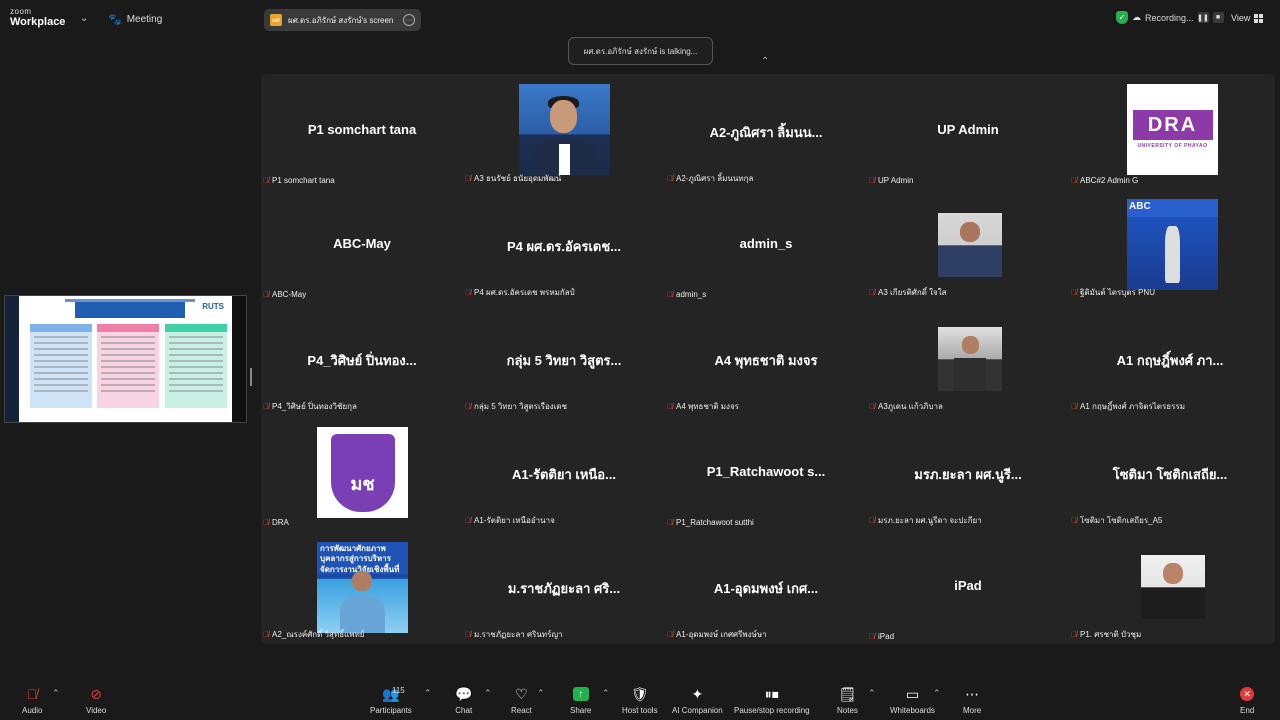 Image resolution: width=1280 pixels, height=720 pixels. What do you see at coordinates (284, 294) in the screenshot?
I see `participant-name-label: 🎙̸ ABC-May` at bounding box center [284, 294].